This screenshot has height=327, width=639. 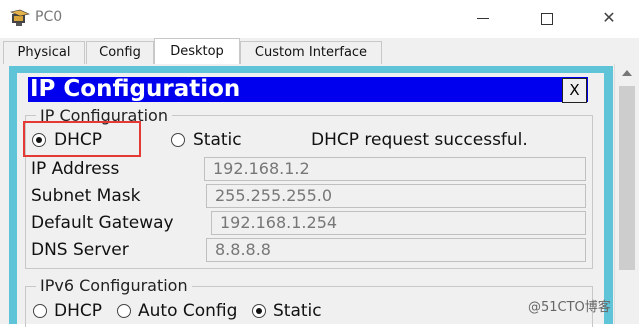 What do you see at coordinates (319, 19) in the screenshot?
I see `window-titlebar: PC0 ✕` at bounding box center [319, 19].